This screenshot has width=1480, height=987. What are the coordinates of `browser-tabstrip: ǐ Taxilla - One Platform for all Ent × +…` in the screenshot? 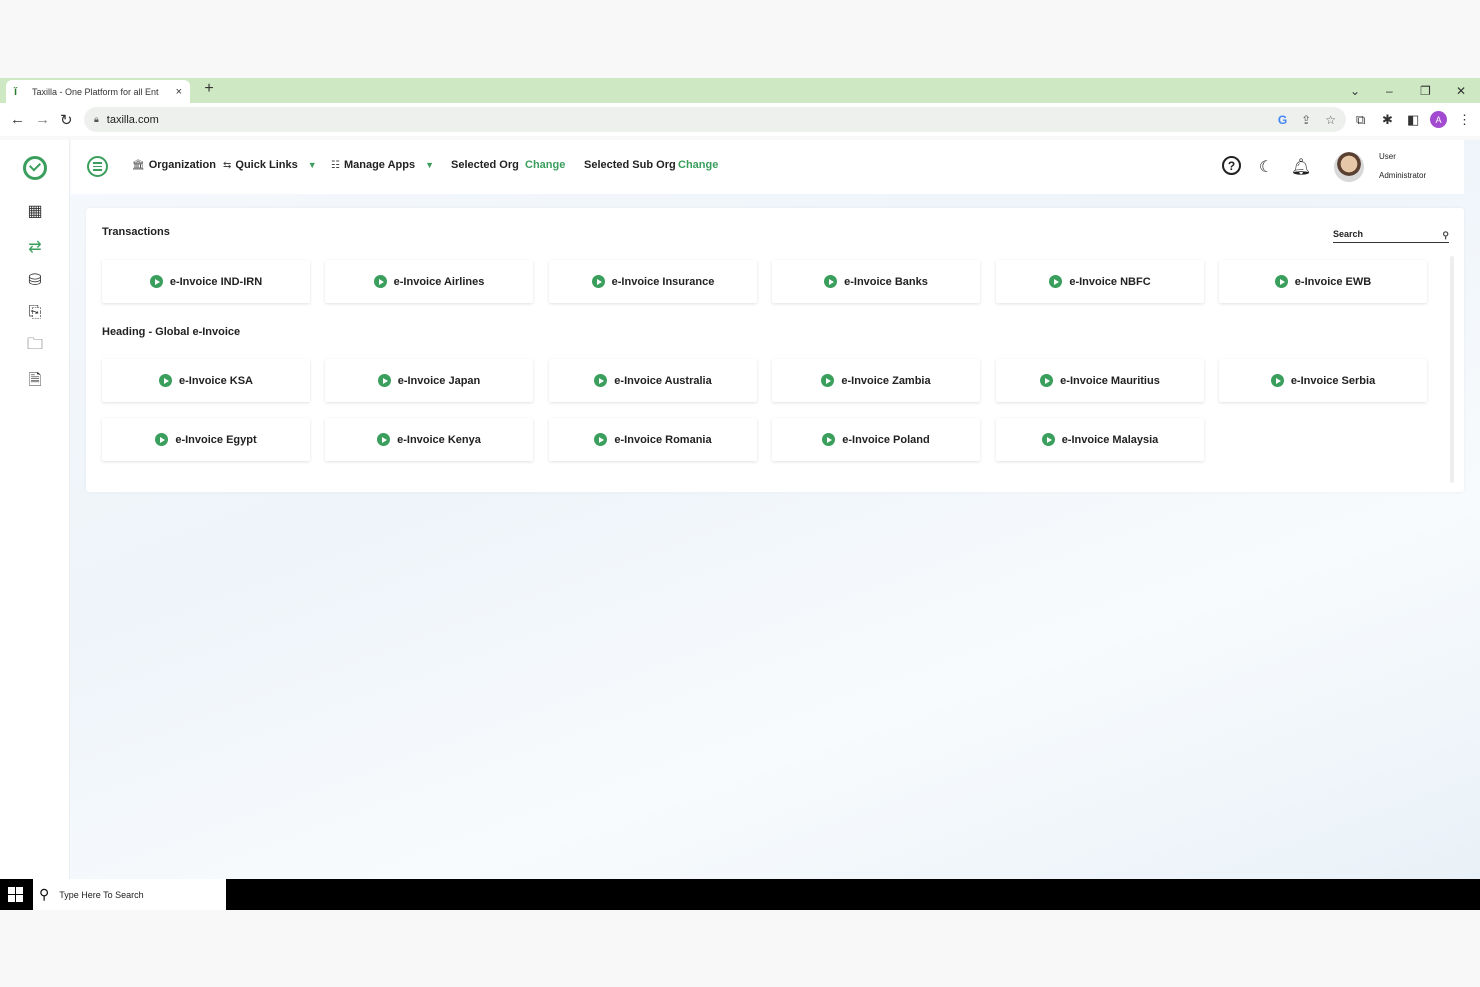 It's located at (740, 90).